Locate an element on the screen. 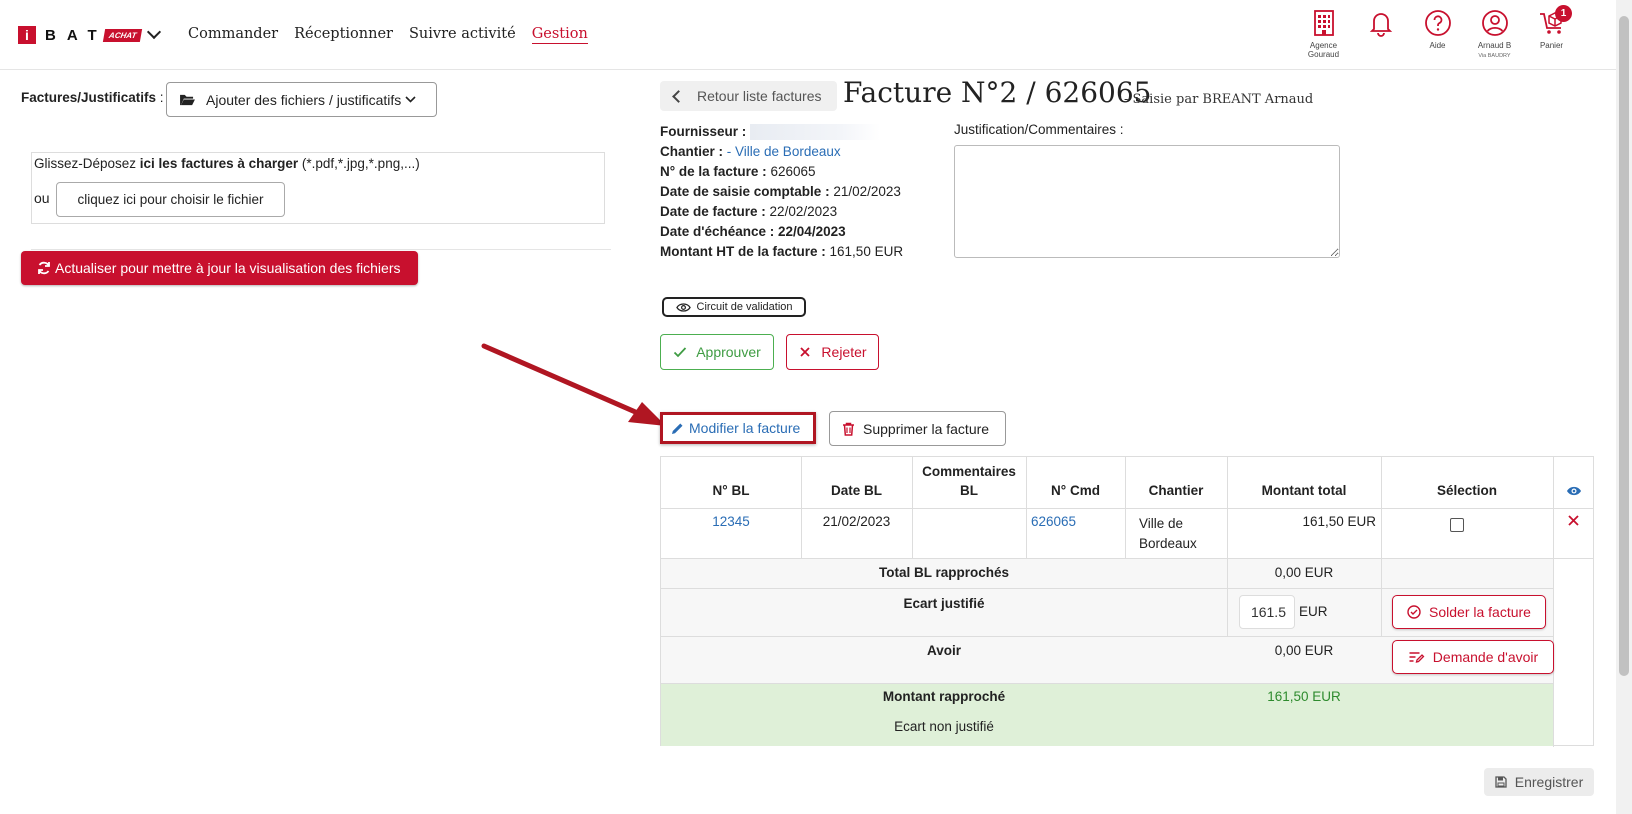 This screenshot has width=1632, height=814. annotation-arrow-icon is located at coordinates (573, 384).